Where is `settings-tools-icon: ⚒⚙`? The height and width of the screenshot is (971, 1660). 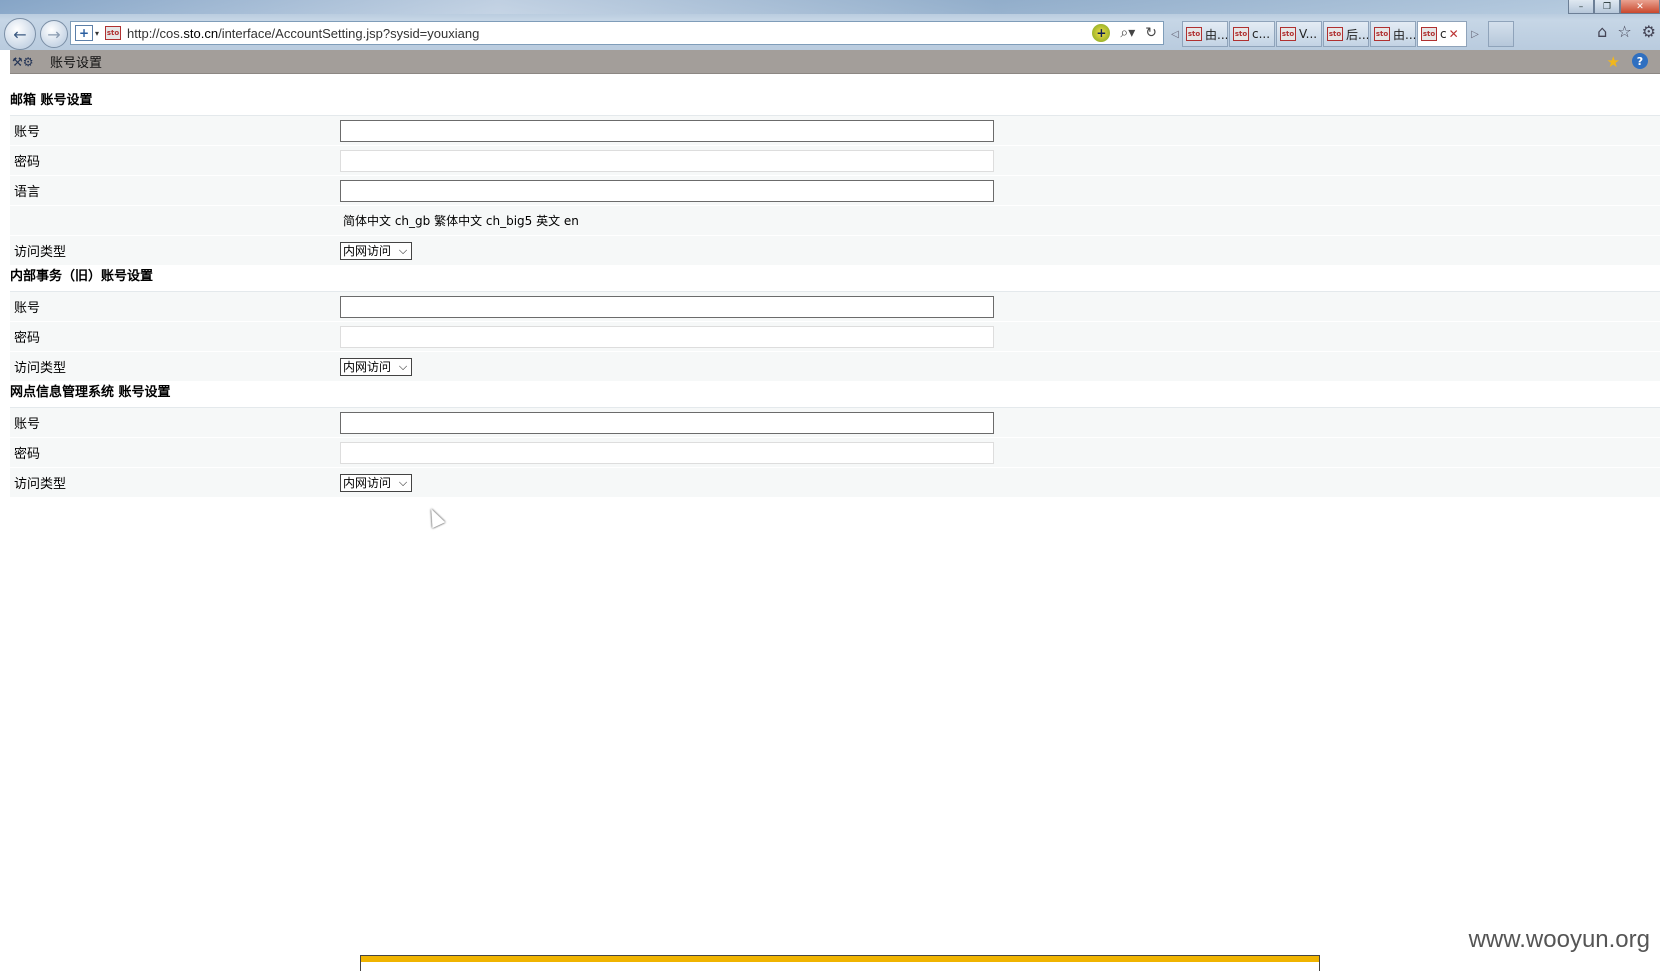 settings-tools-icon: ⚒⚙ is located at coordinates (23, 61).